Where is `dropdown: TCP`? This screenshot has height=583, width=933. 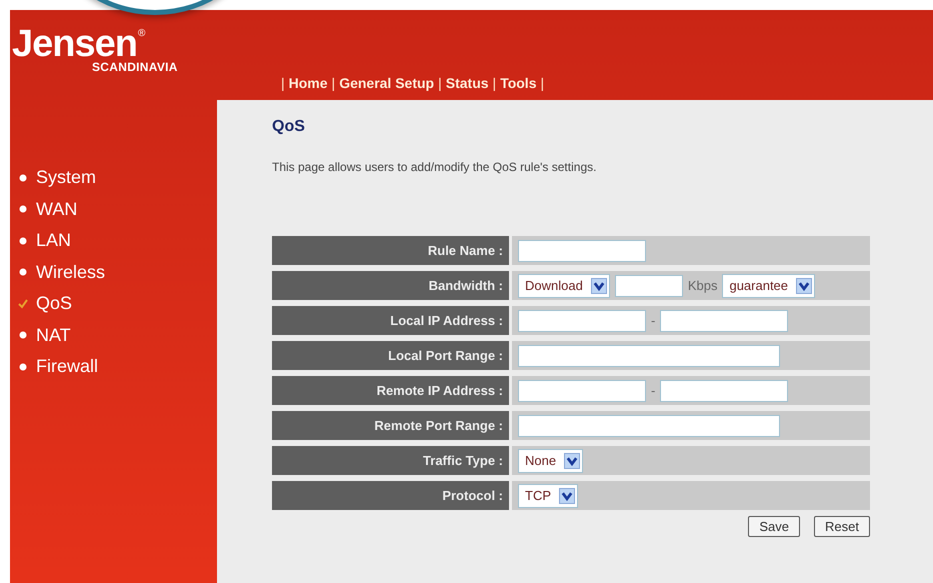 dropdown: TCP is located at coordinates (548, 496).